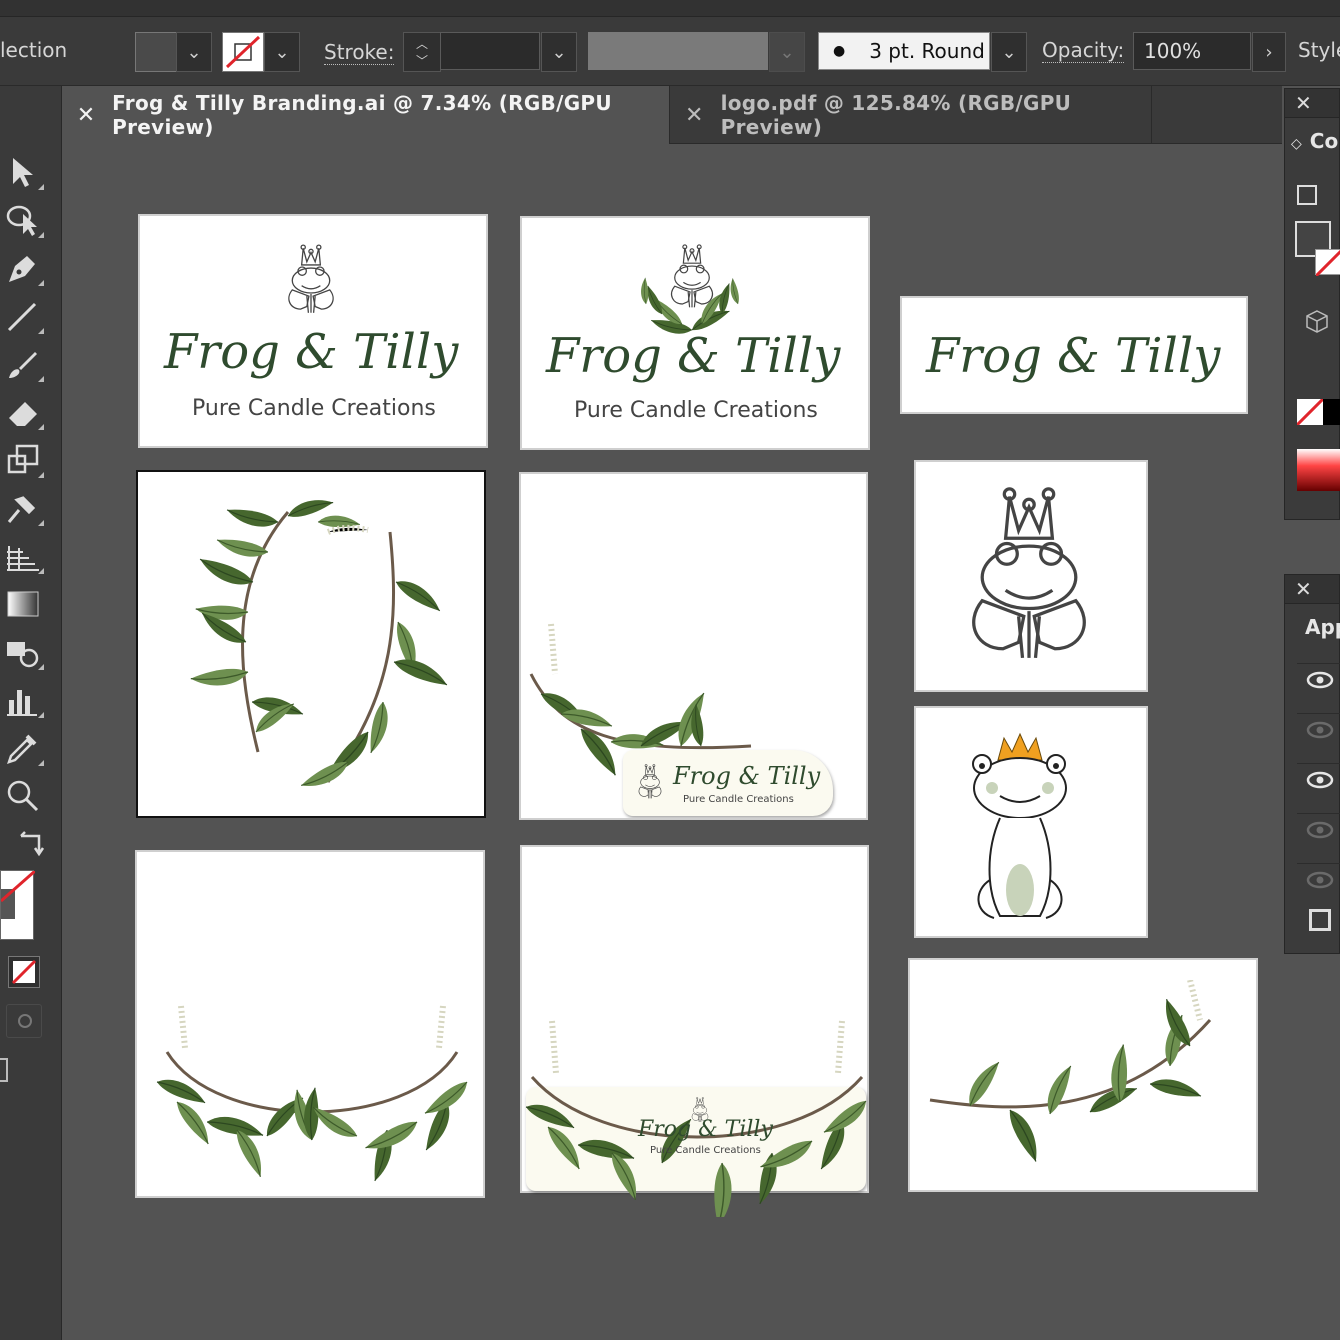 This screenshot has width=1340, height=1340. I want to click on laurel-wreath-icon, so click(689, 290).